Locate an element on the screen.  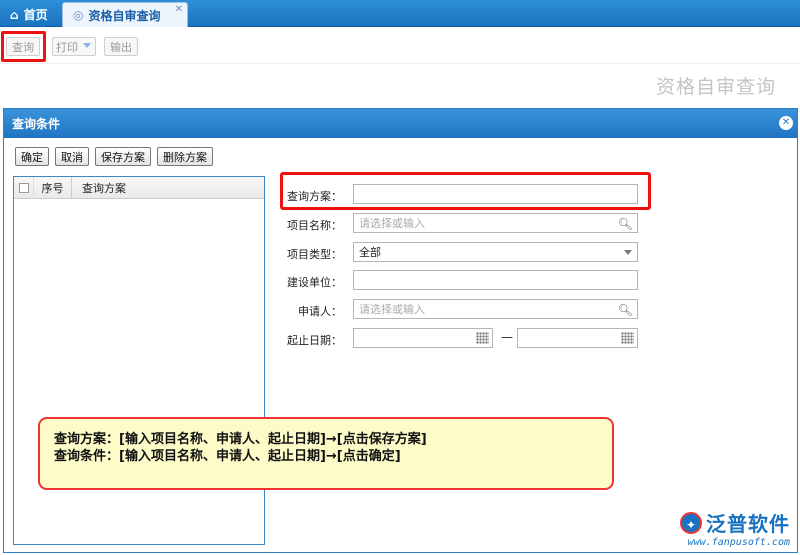
grid-header: 序号 查询方案 is located at coordinates (139, 187).